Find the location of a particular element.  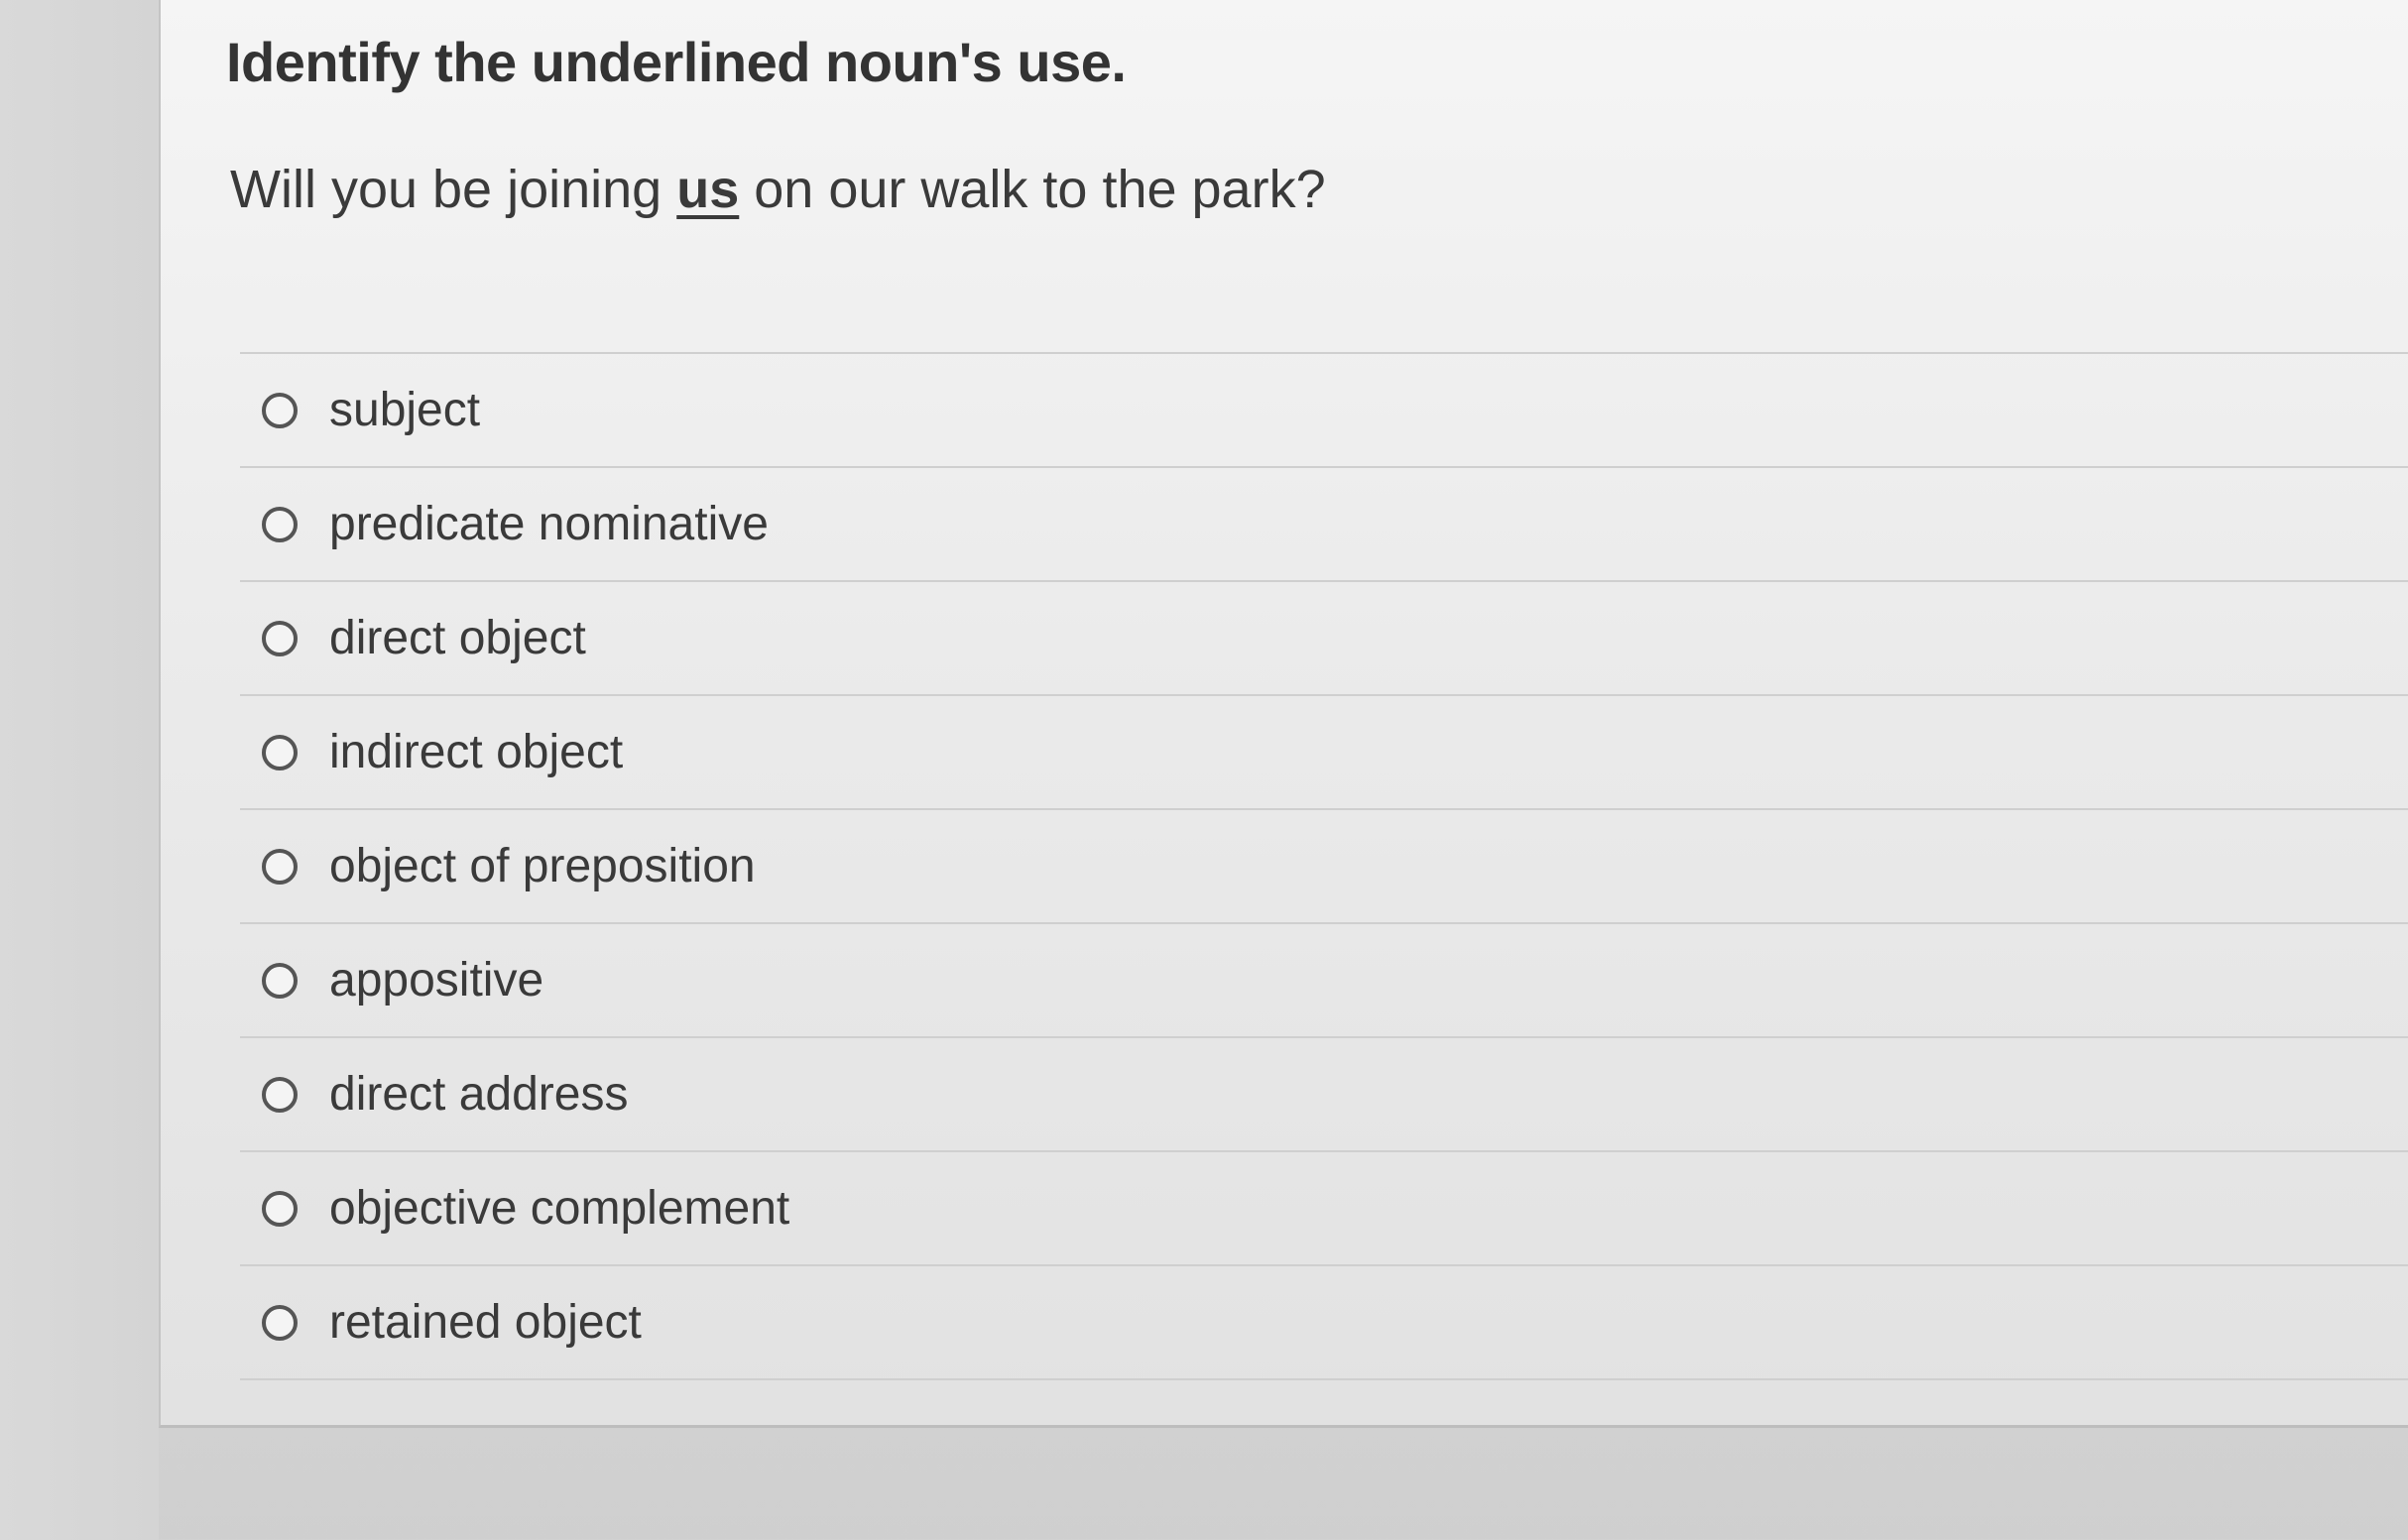

question-prompt: Identify the underlined noun's use. is located at coordinates (676, 62).